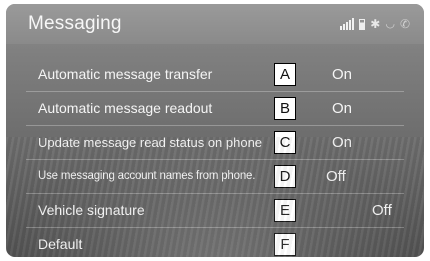 The height and width of the screenshot is (261, 430). What do you see at coordinates (285, 176) in the screenshot?
I see `callout-marker: D` at bounding box center [285, 176].